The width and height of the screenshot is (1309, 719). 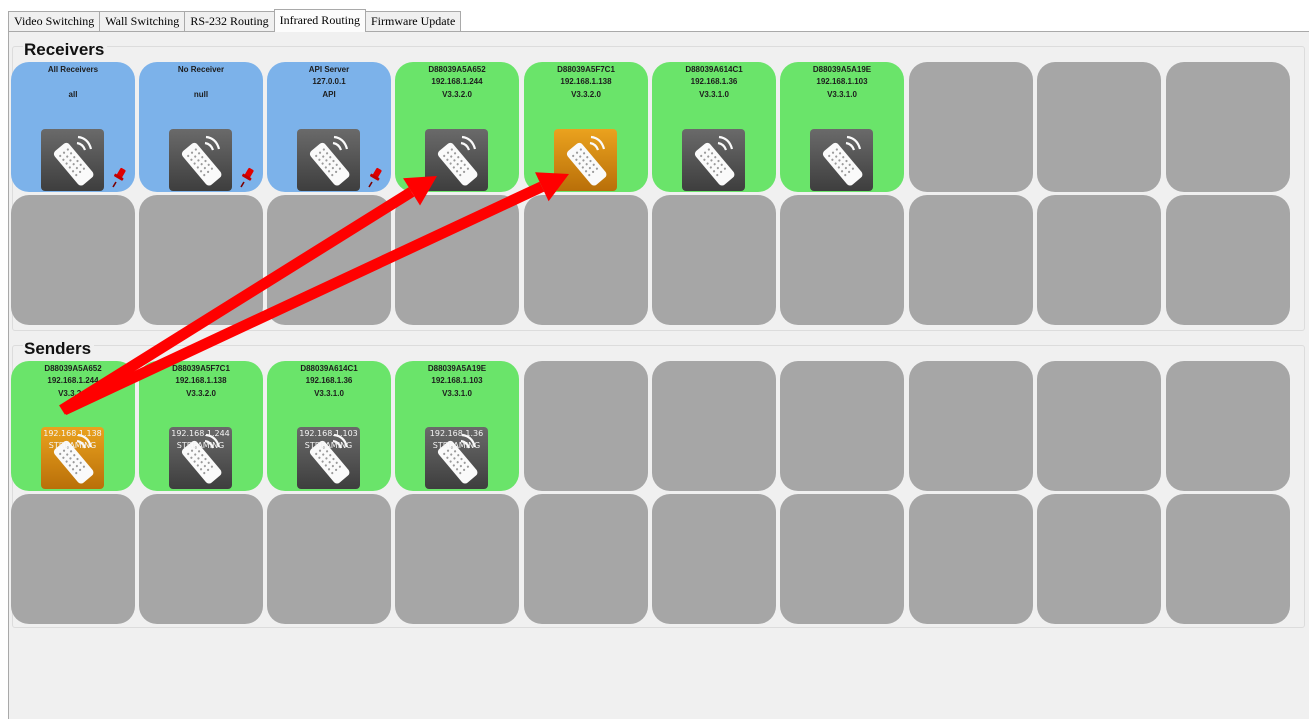 I want to click on device-name: API Server, so click(x=329, y=69).